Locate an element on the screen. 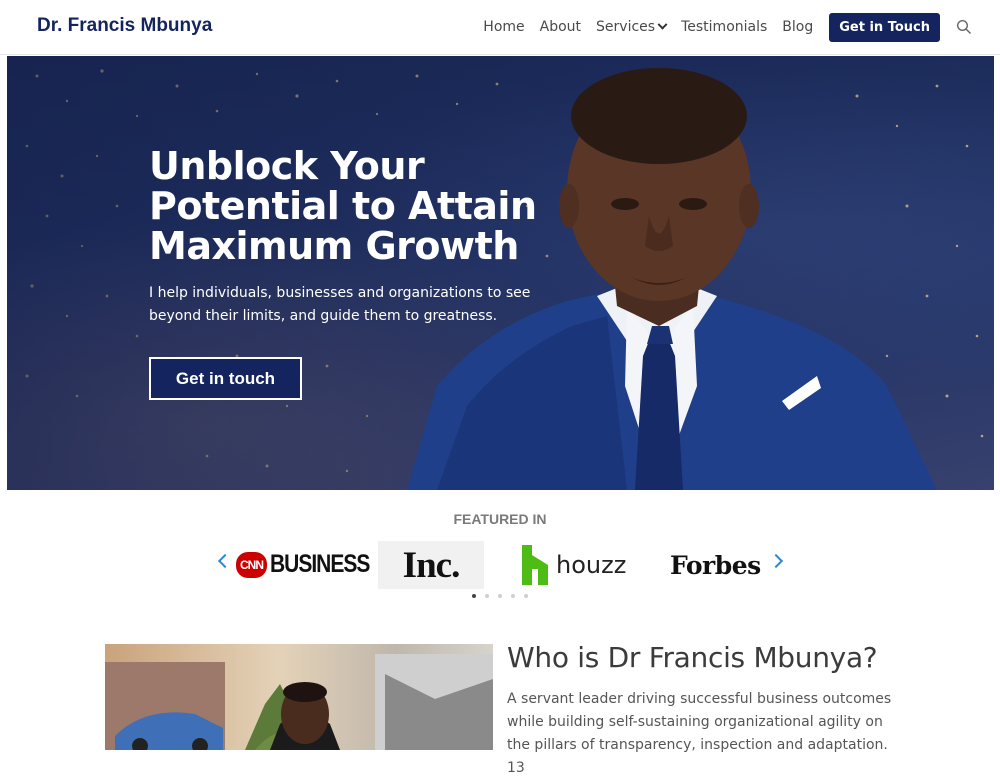 The height and width of the screenshot is (780, 1000). nav-about: About is located at coordinates (560, 27).